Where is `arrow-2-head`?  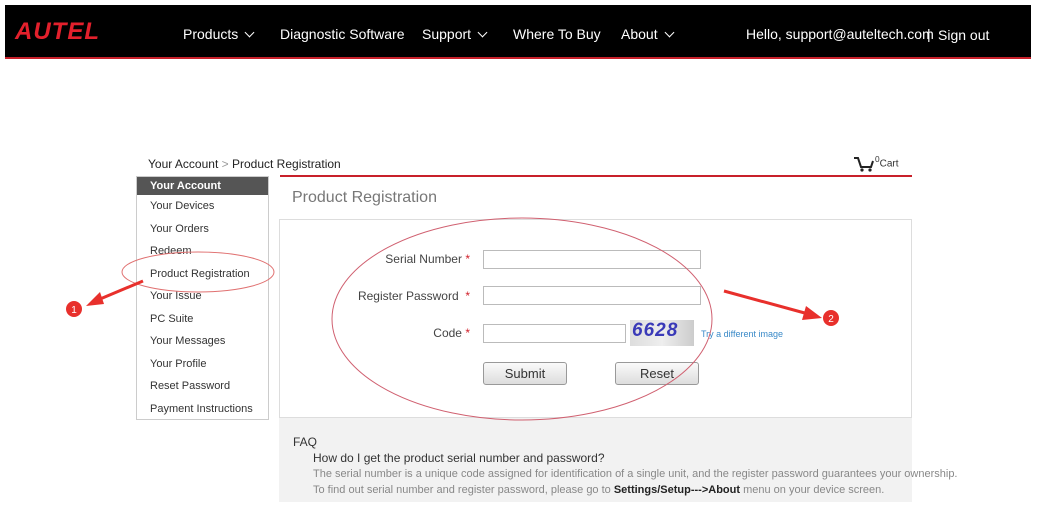 arrow-2-head is located at coordinates (812, 313).